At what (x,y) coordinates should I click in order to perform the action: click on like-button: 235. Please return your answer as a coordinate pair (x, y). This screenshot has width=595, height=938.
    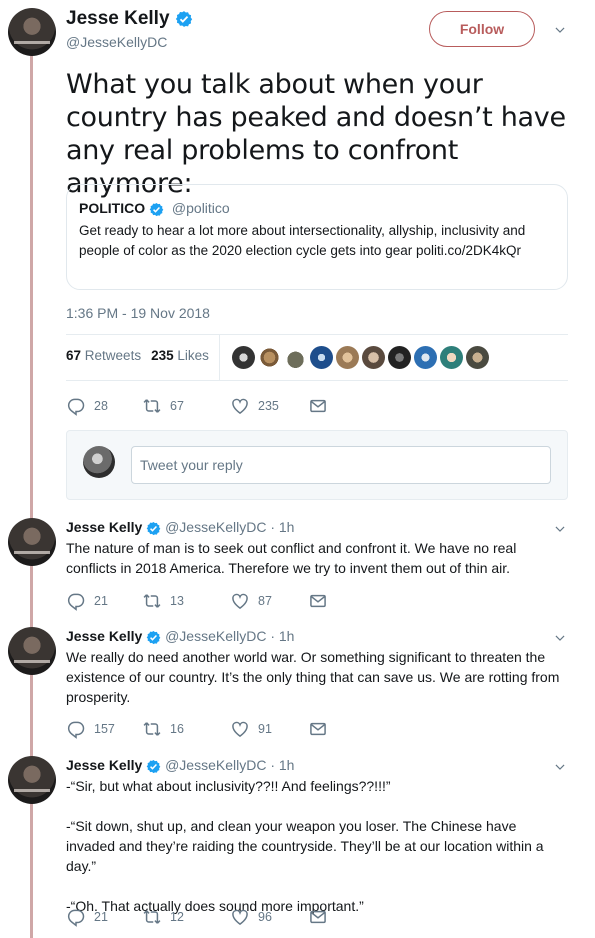
    Looking at the image, I should click on (269, 406).